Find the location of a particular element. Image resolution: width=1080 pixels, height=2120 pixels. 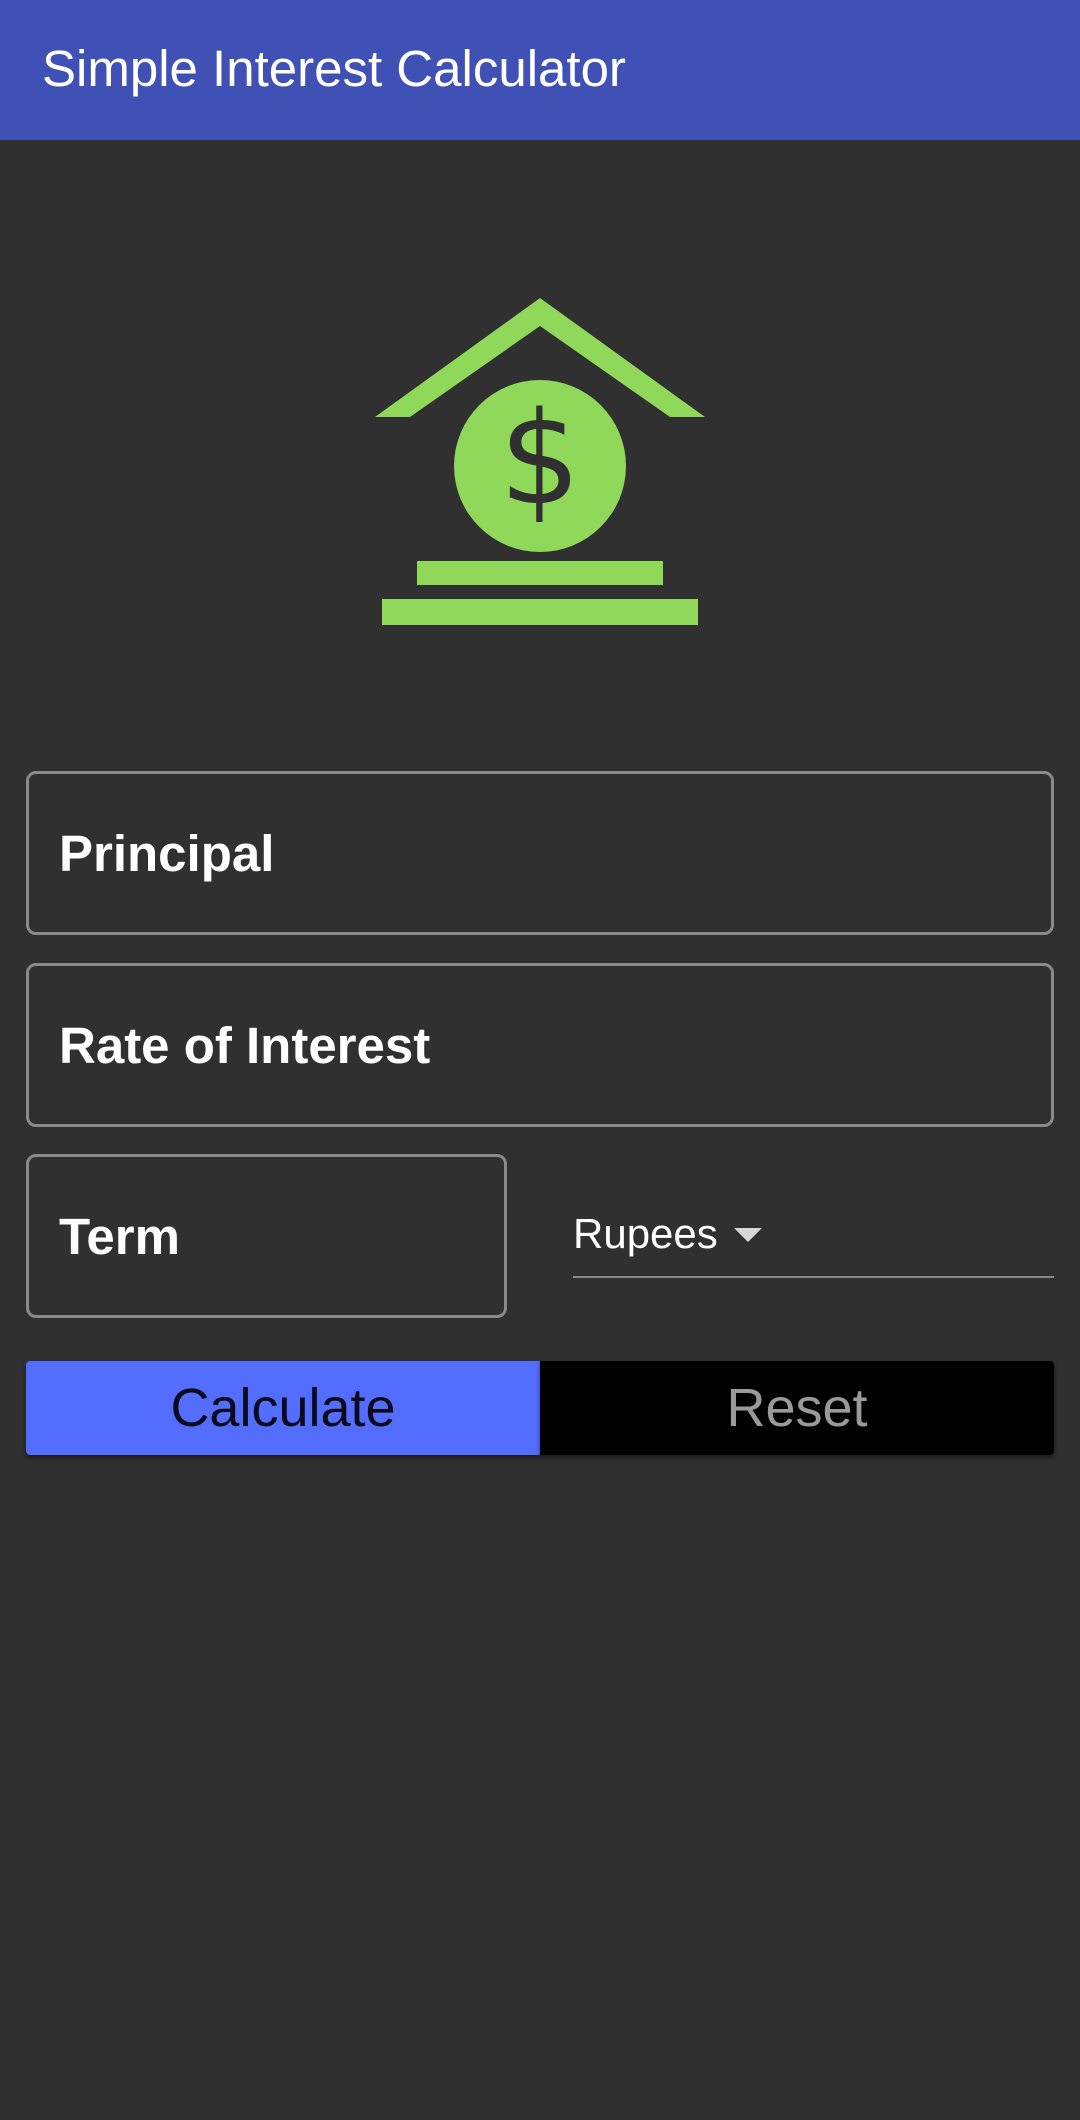

term-input is located at coordinates (266, 1236).